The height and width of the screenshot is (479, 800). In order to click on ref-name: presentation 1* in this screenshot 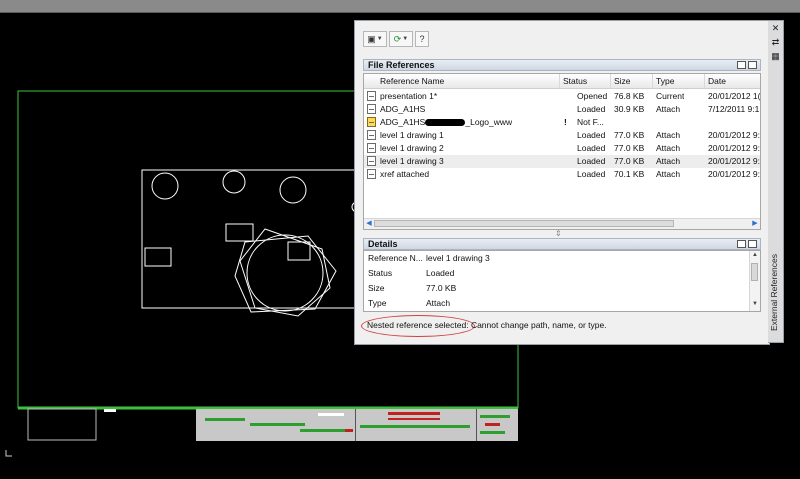, I will do `click(409, 96)`.